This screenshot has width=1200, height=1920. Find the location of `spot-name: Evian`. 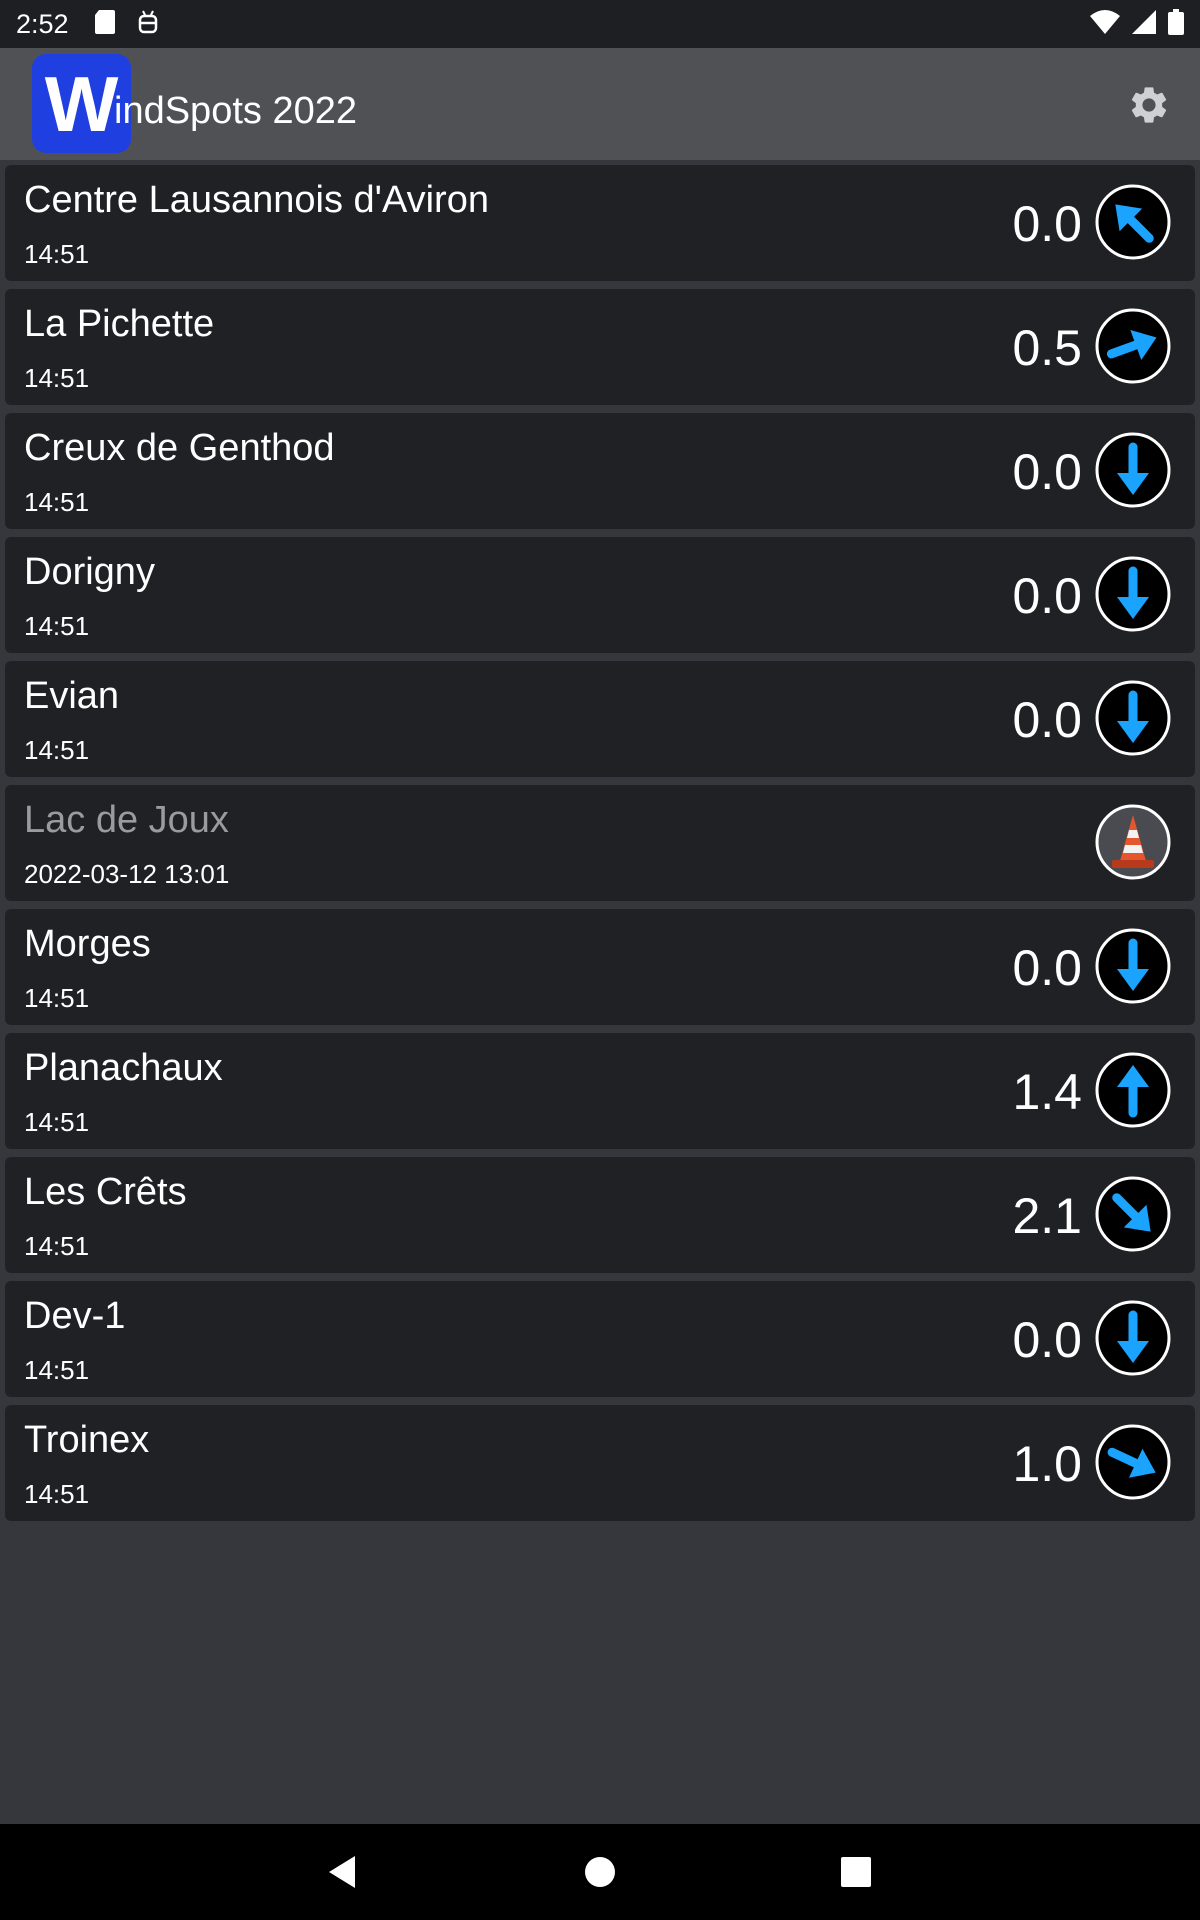

spot-name: Evian is located at coordinates (72, 696).